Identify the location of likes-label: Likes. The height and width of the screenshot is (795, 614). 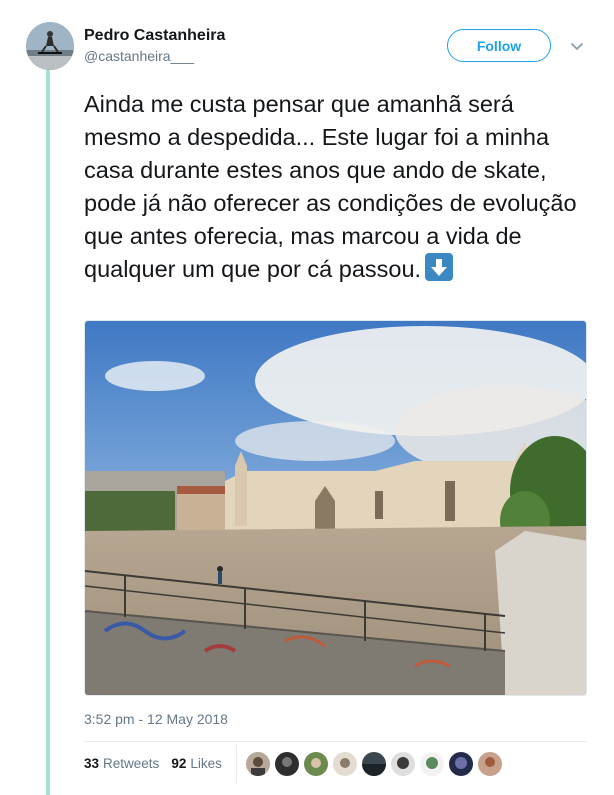
(206, 763).